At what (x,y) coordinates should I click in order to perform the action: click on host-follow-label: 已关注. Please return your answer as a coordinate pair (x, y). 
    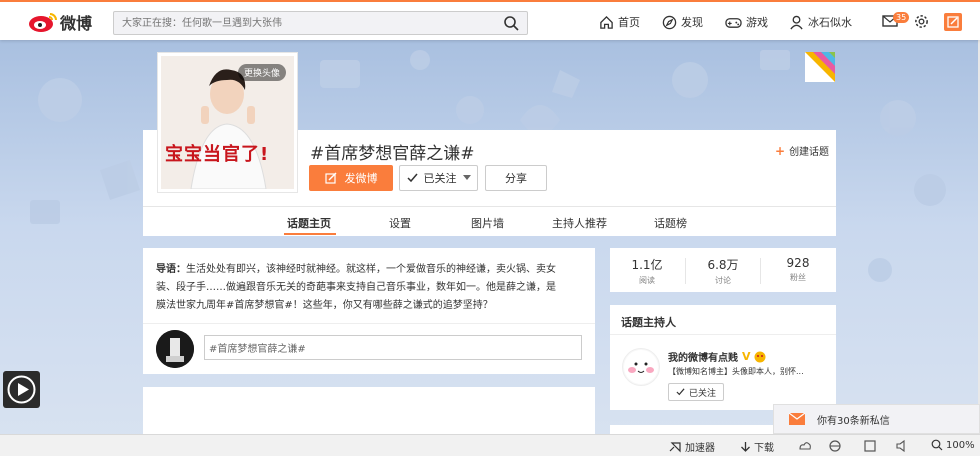
    Looking at the image, I should click on (702, 393).